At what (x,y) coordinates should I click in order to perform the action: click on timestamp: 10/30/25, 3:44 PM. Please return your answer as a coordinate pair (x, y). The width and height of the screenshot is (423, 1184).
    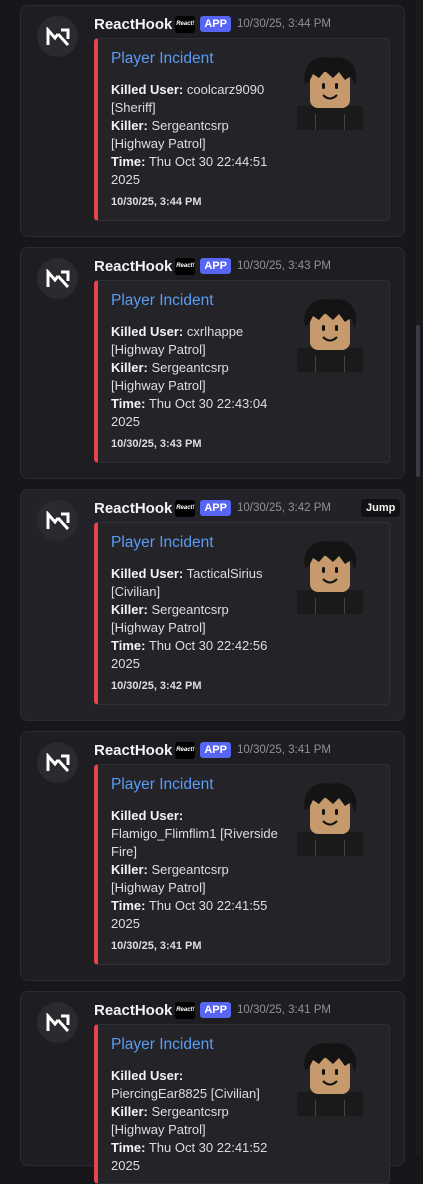
    Looking at the image, I should click on (284, 24).